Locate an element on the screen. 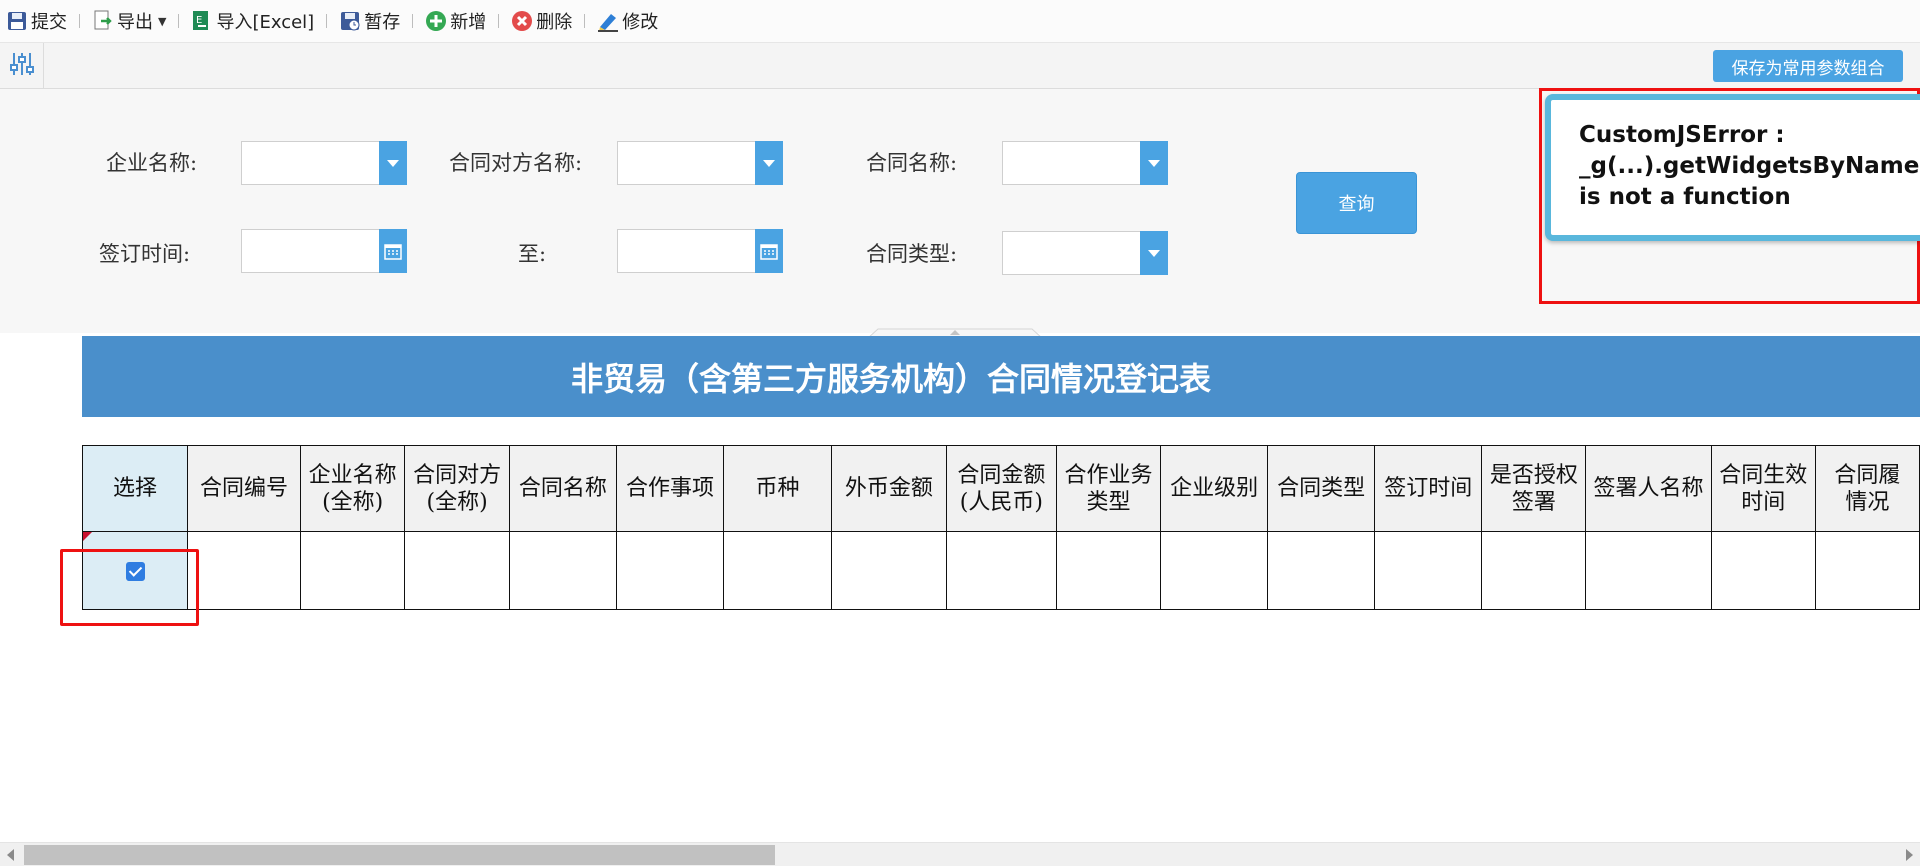  contract-name-select is located at coordinates (1085, 163).